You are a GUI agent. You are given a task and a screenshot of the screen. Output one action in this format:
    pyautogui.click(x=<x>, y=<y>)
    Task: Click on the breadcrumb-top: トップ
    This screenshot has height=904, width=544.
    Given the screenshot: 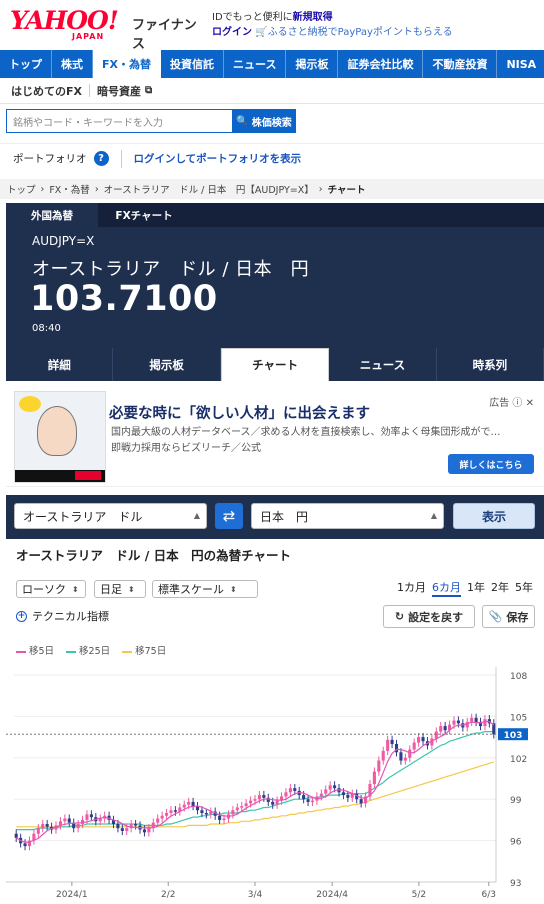 What is the action you would take?
    pyautogui.click(x=21, y=189)
    